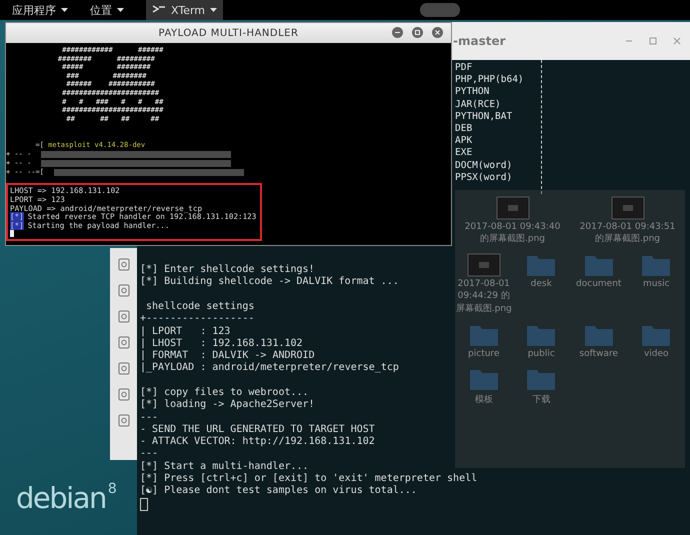  Describe the element at coordinates (397, 32) in the screenshot. I see `minimize-icon` at that location.